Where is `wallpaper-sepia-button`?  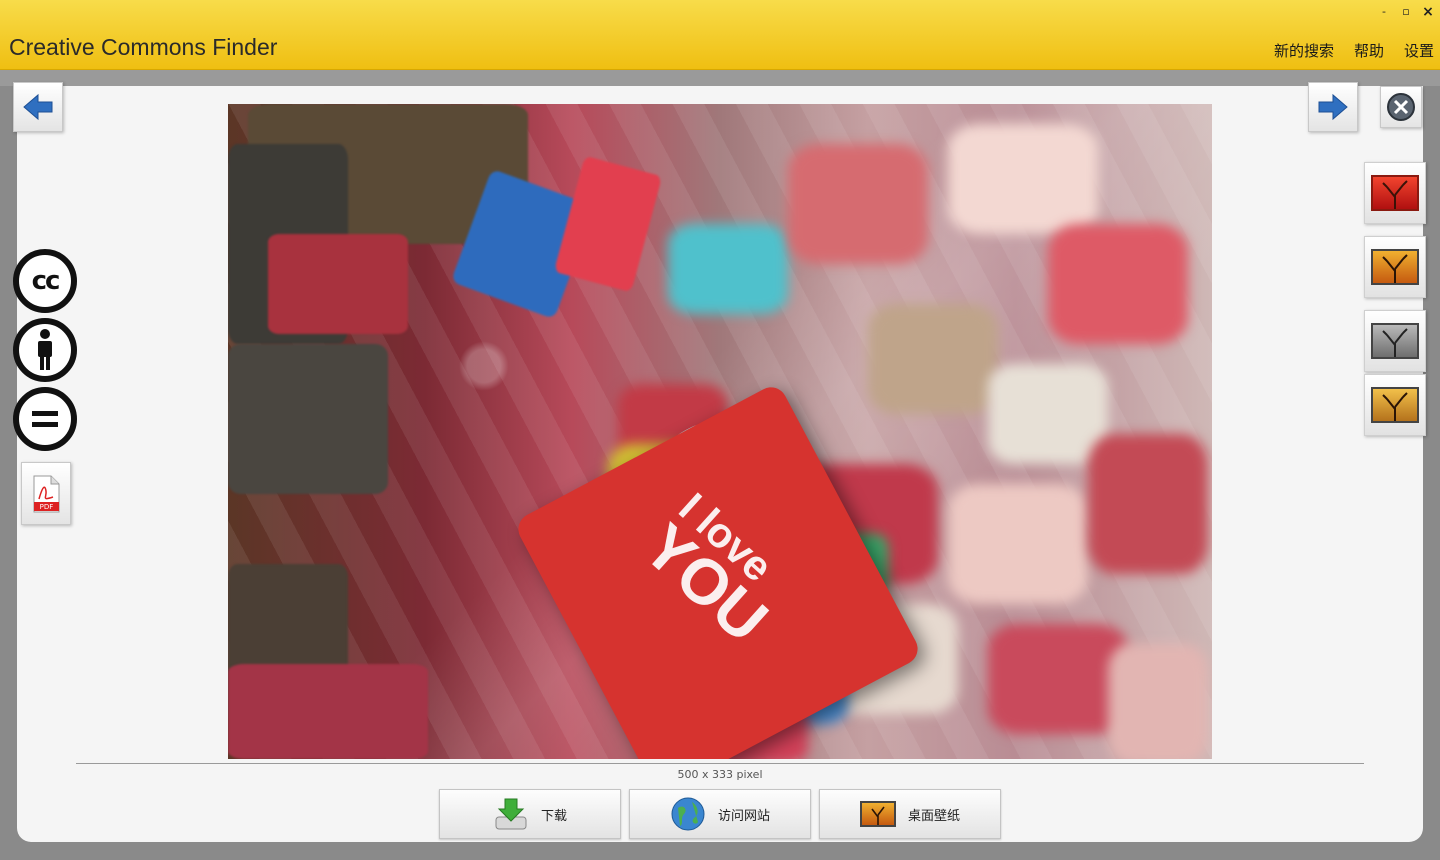 wallpaper-sepia-button is located at coordinates (1395, 405).